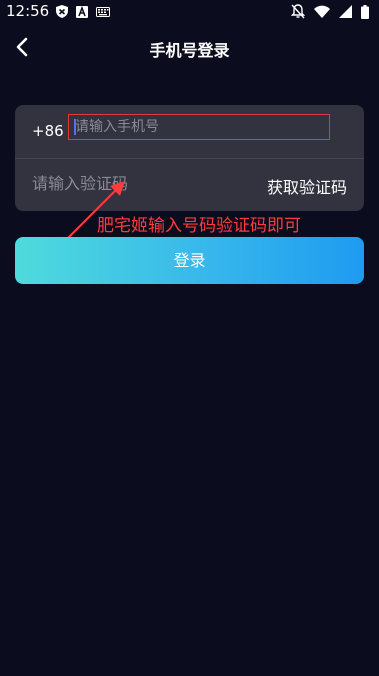 This screenshot has width=379, height=676. Describe the element at coordinates (28, 11) in the screenshot. I see `status-time: 12:56` at that location.